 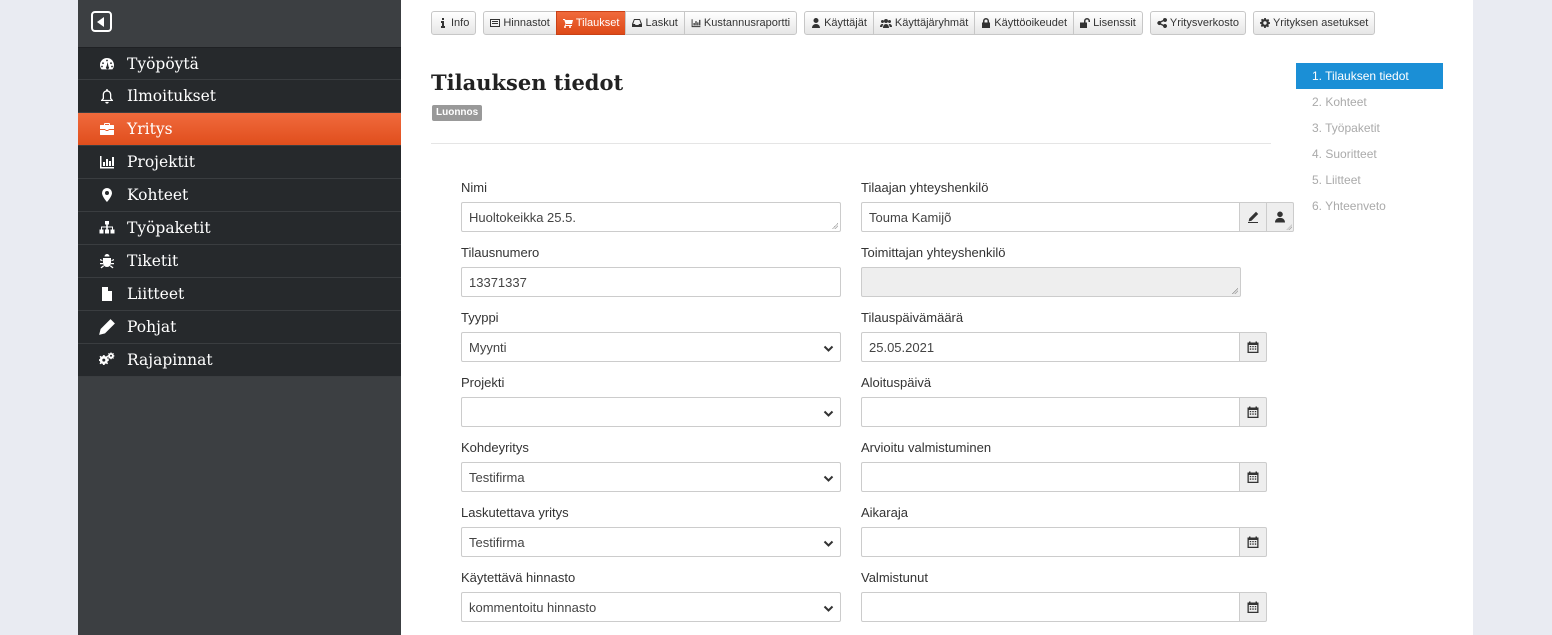 What do you see at coordinates (107, 261) in the screenshot?
I see `bug-icon` at bounding box center [107, 261].